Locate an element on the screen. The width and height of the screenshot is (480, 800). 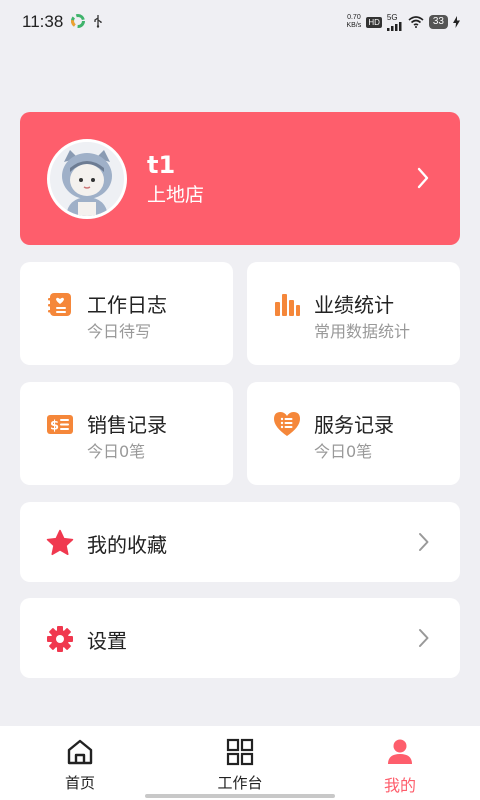
profile-store: 上地店 is located at coordinates (176, 194).